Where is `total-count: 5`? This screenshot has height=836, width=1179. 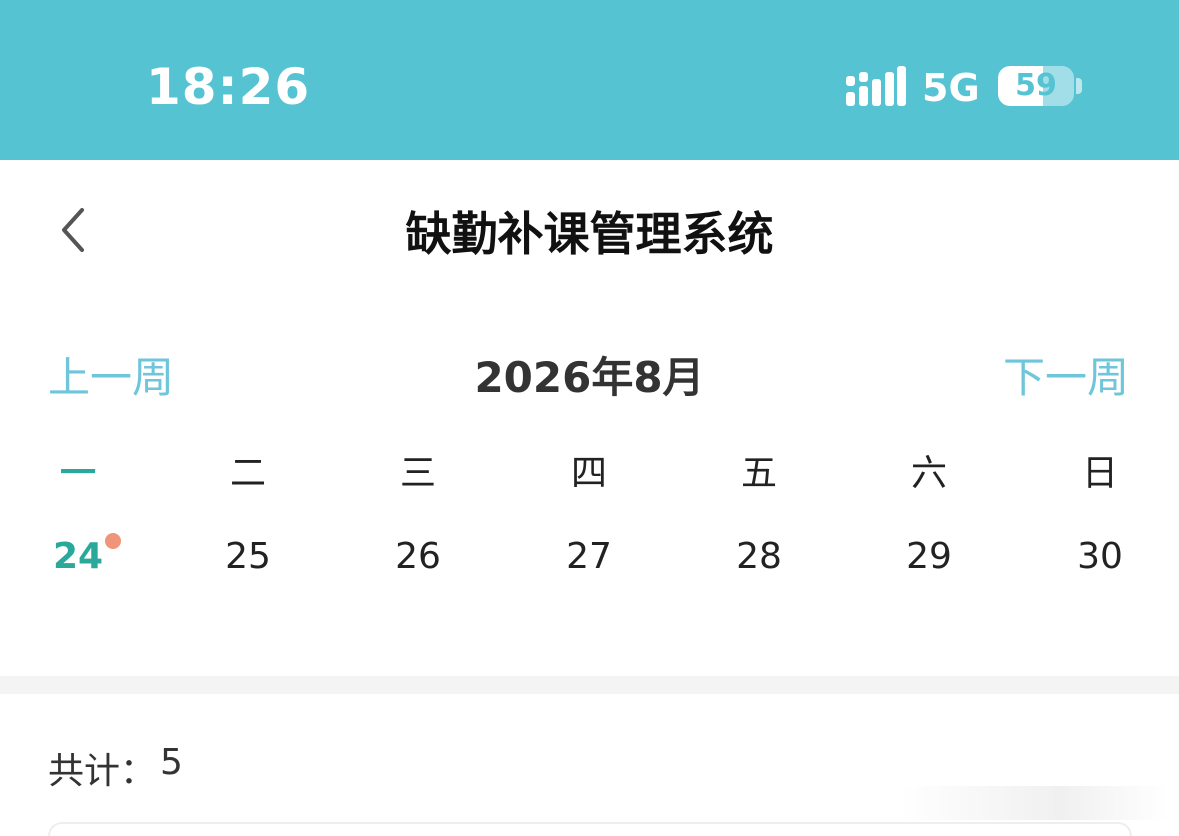 total-count: 5 is located at coordinates (171, 762).